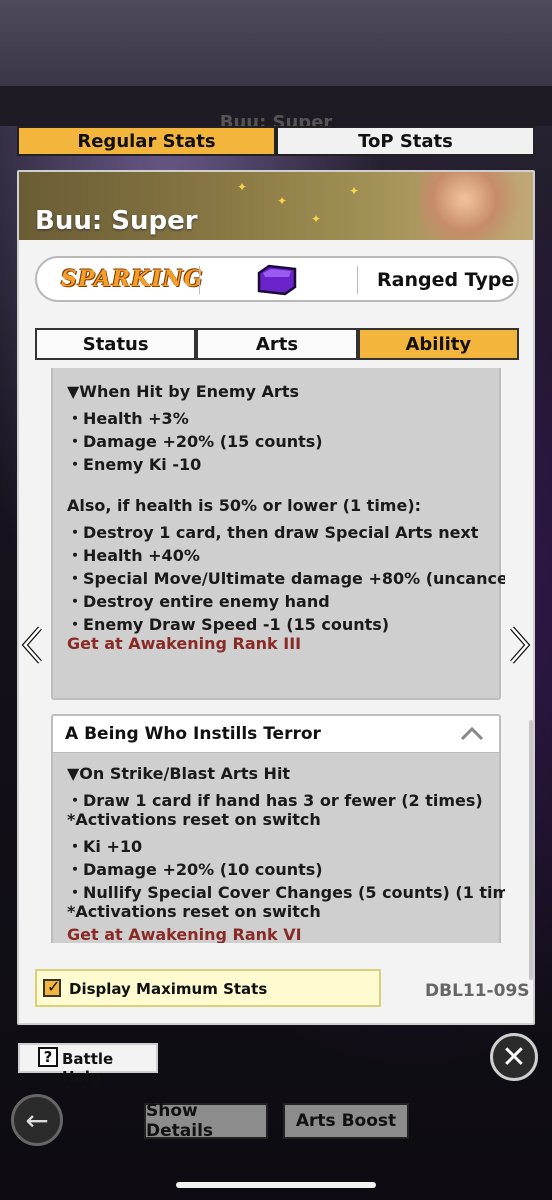 The height and width of the screenshot is (1200, 552). I want to click on tab-regular-stats: Regular Stats, so click(146, 141).